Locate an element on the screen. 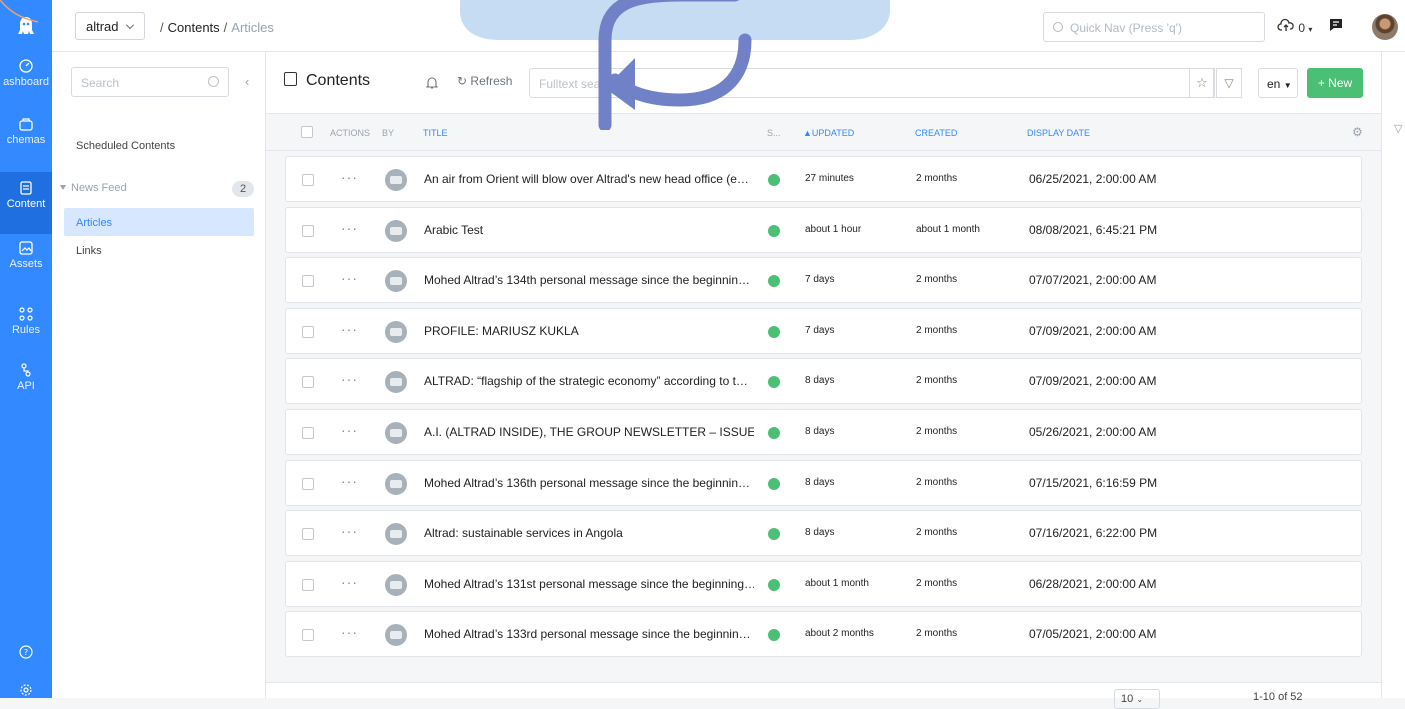 The width and height of the screenshot is (1405, 709). help-icon: ? is located at coordinates (26, 654).